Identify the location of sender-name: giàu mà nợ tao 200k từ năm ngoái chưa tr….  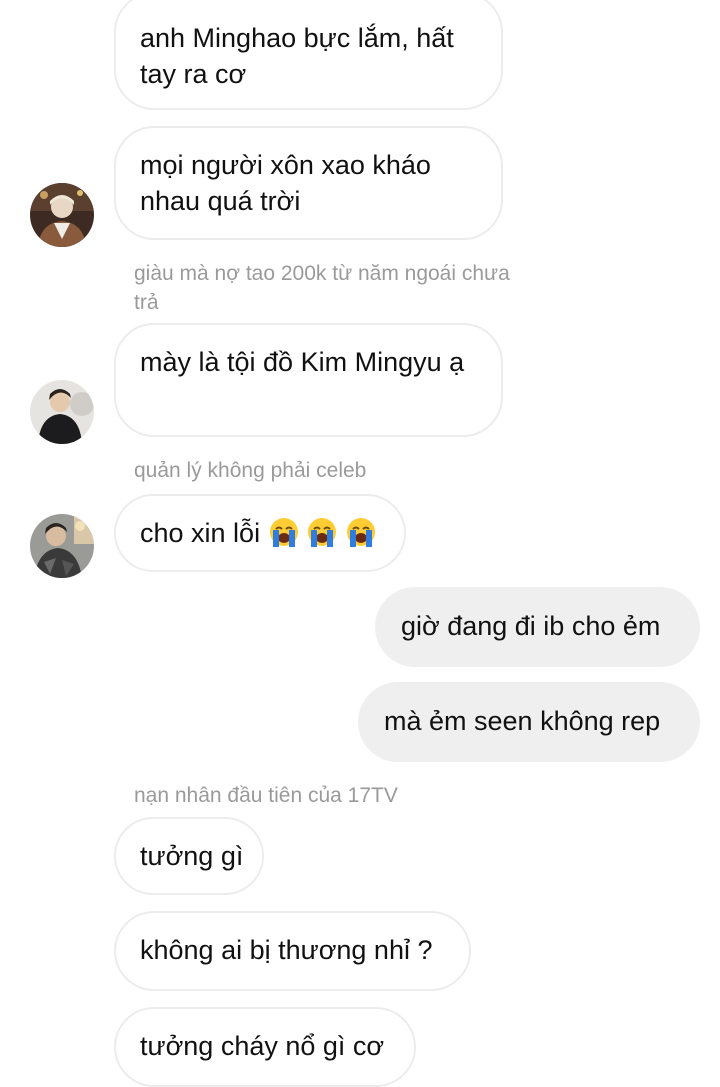
(322, 288).